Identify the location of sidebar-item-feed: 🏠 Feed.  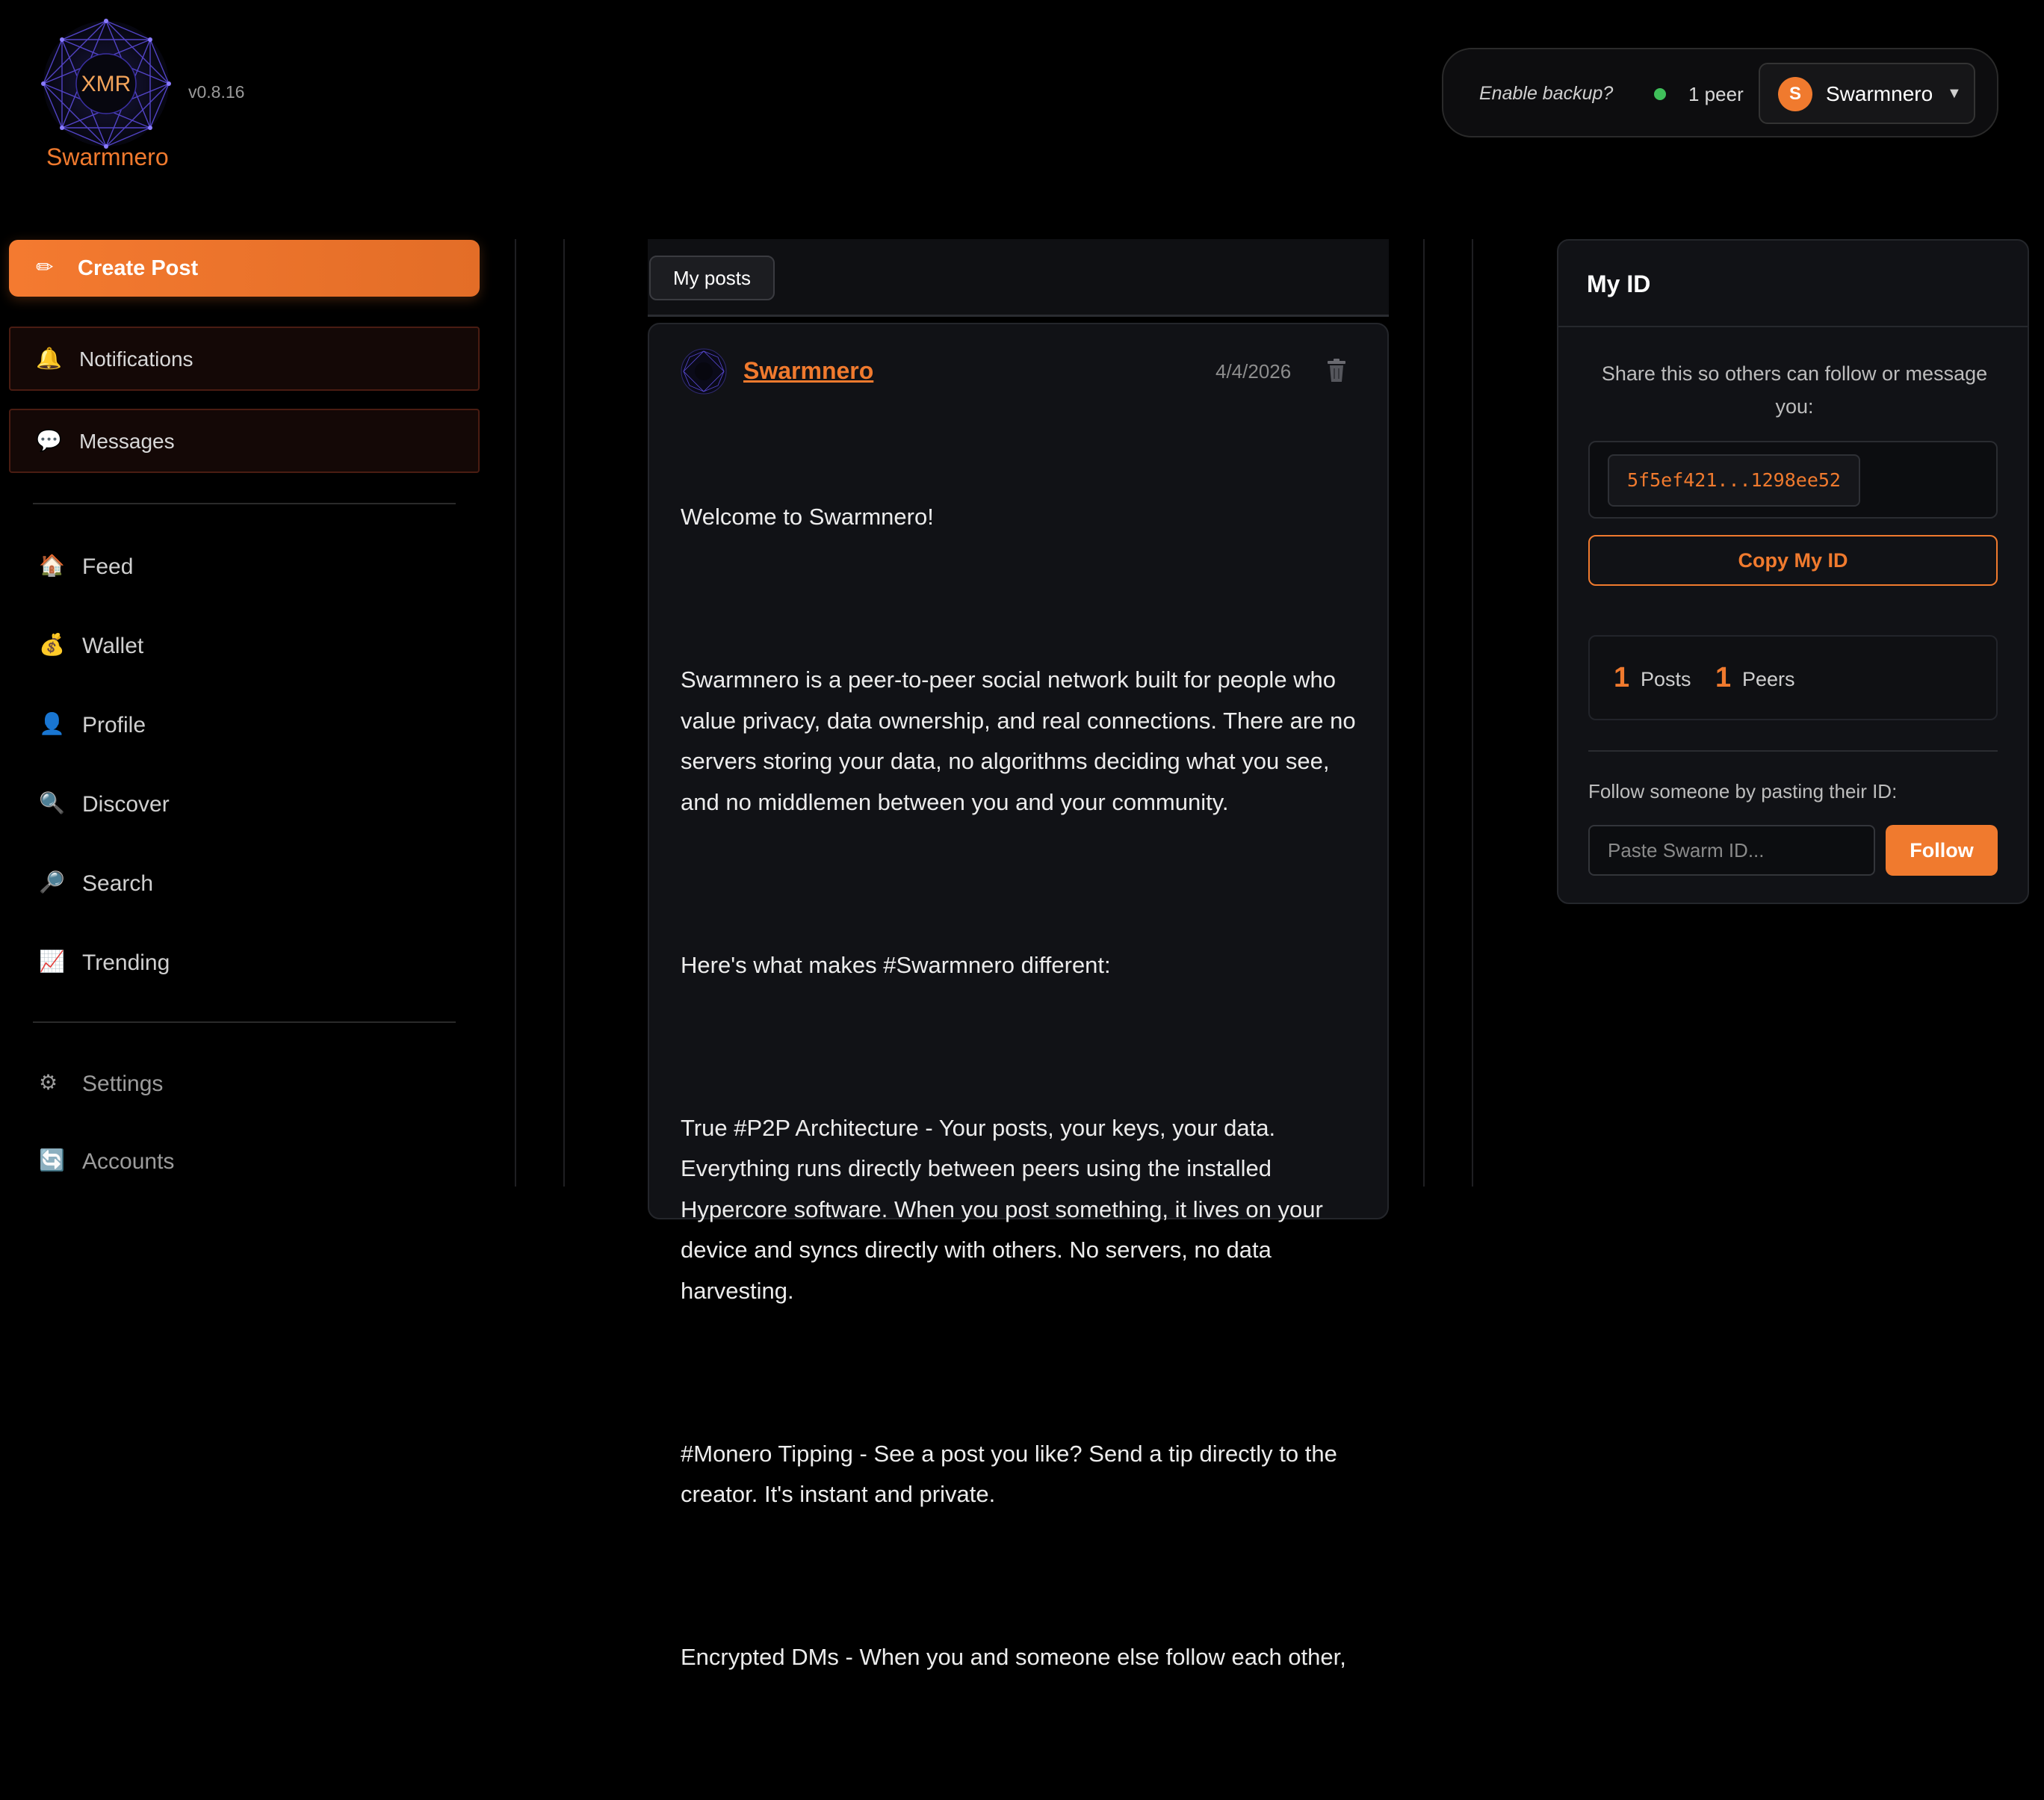
(249, 566).